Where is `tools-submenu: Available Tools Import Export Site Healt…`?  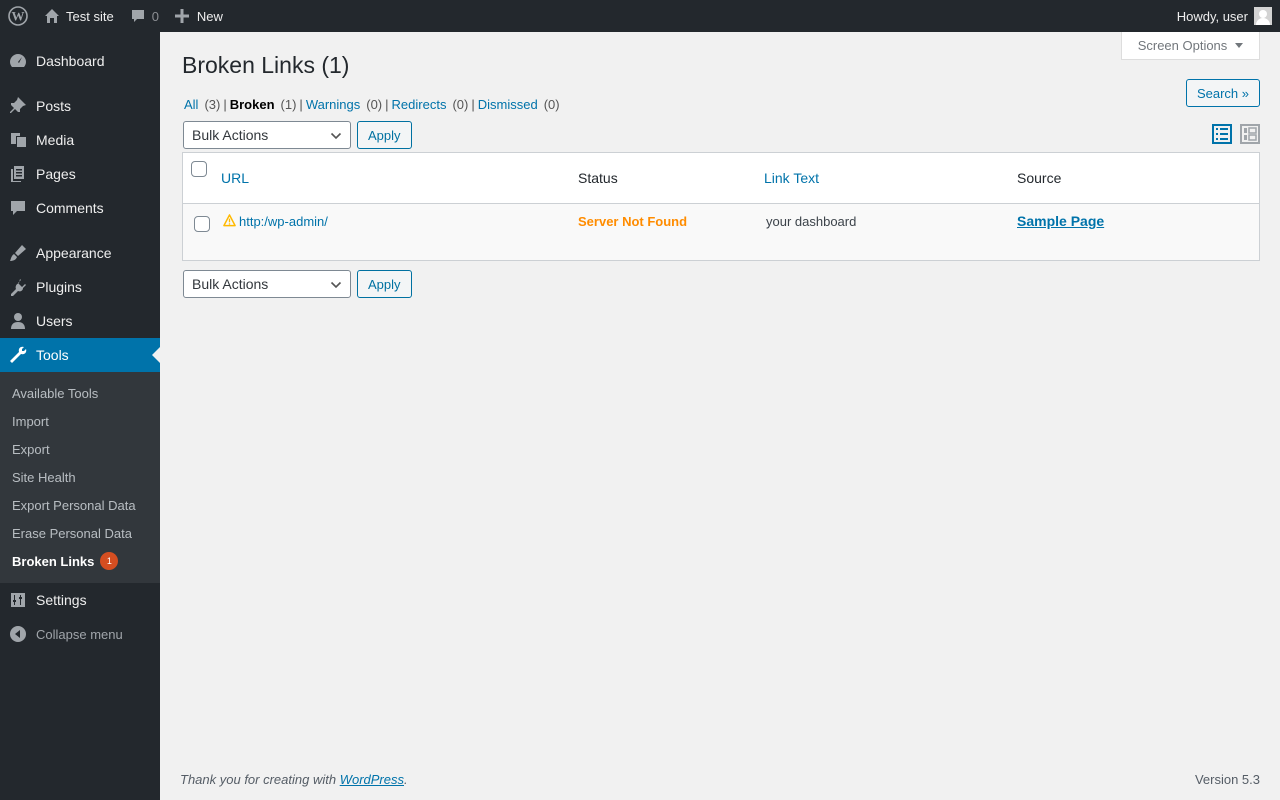
tools-submenu: Available Tools Import Export Site Healt… is located at coordinates (80, 477).